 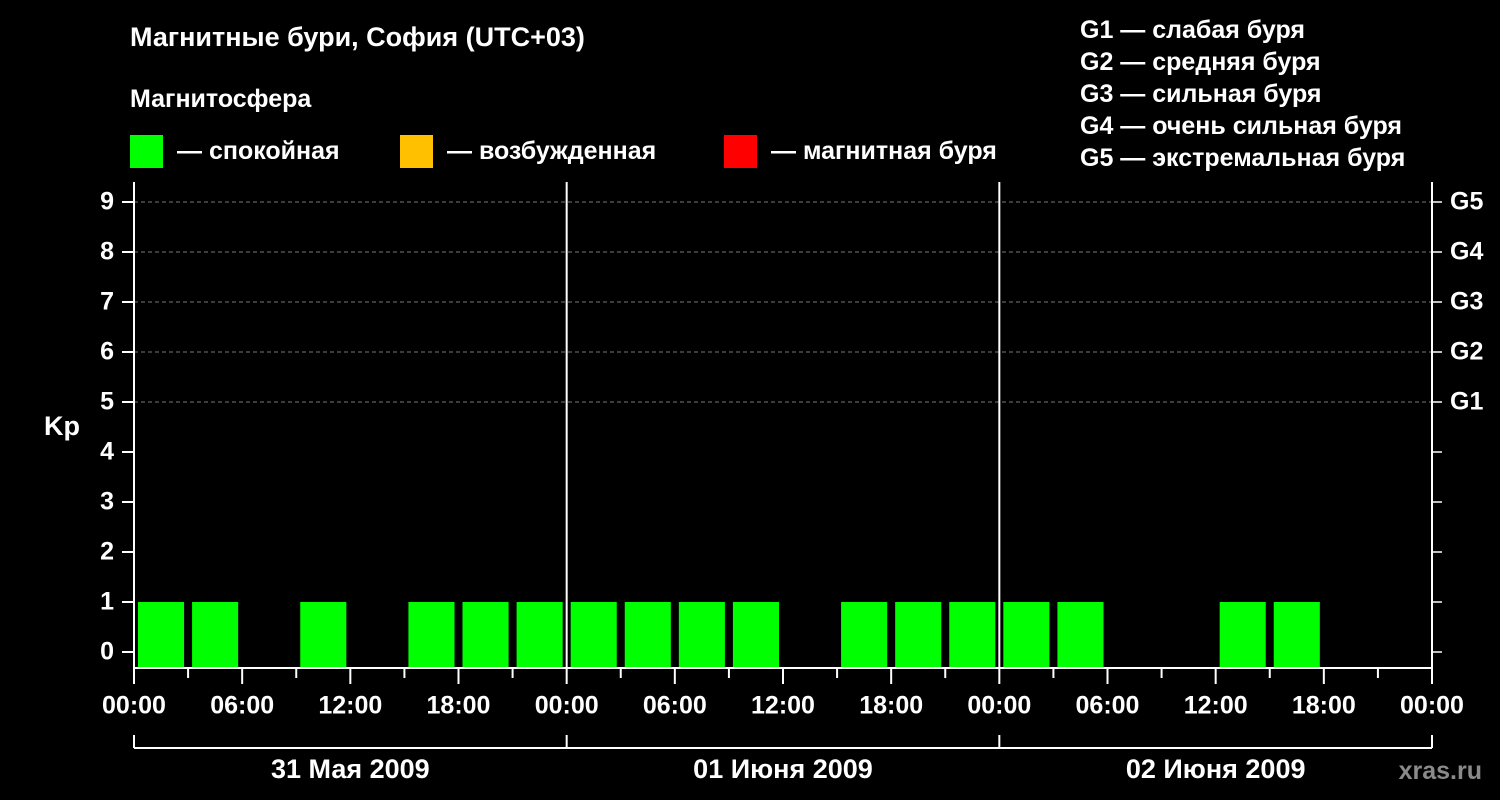 What do you see at coordinates (1440, 771) in the screenshot?
I see `watermark: xras.ru` at bounding box center [1440, 771].